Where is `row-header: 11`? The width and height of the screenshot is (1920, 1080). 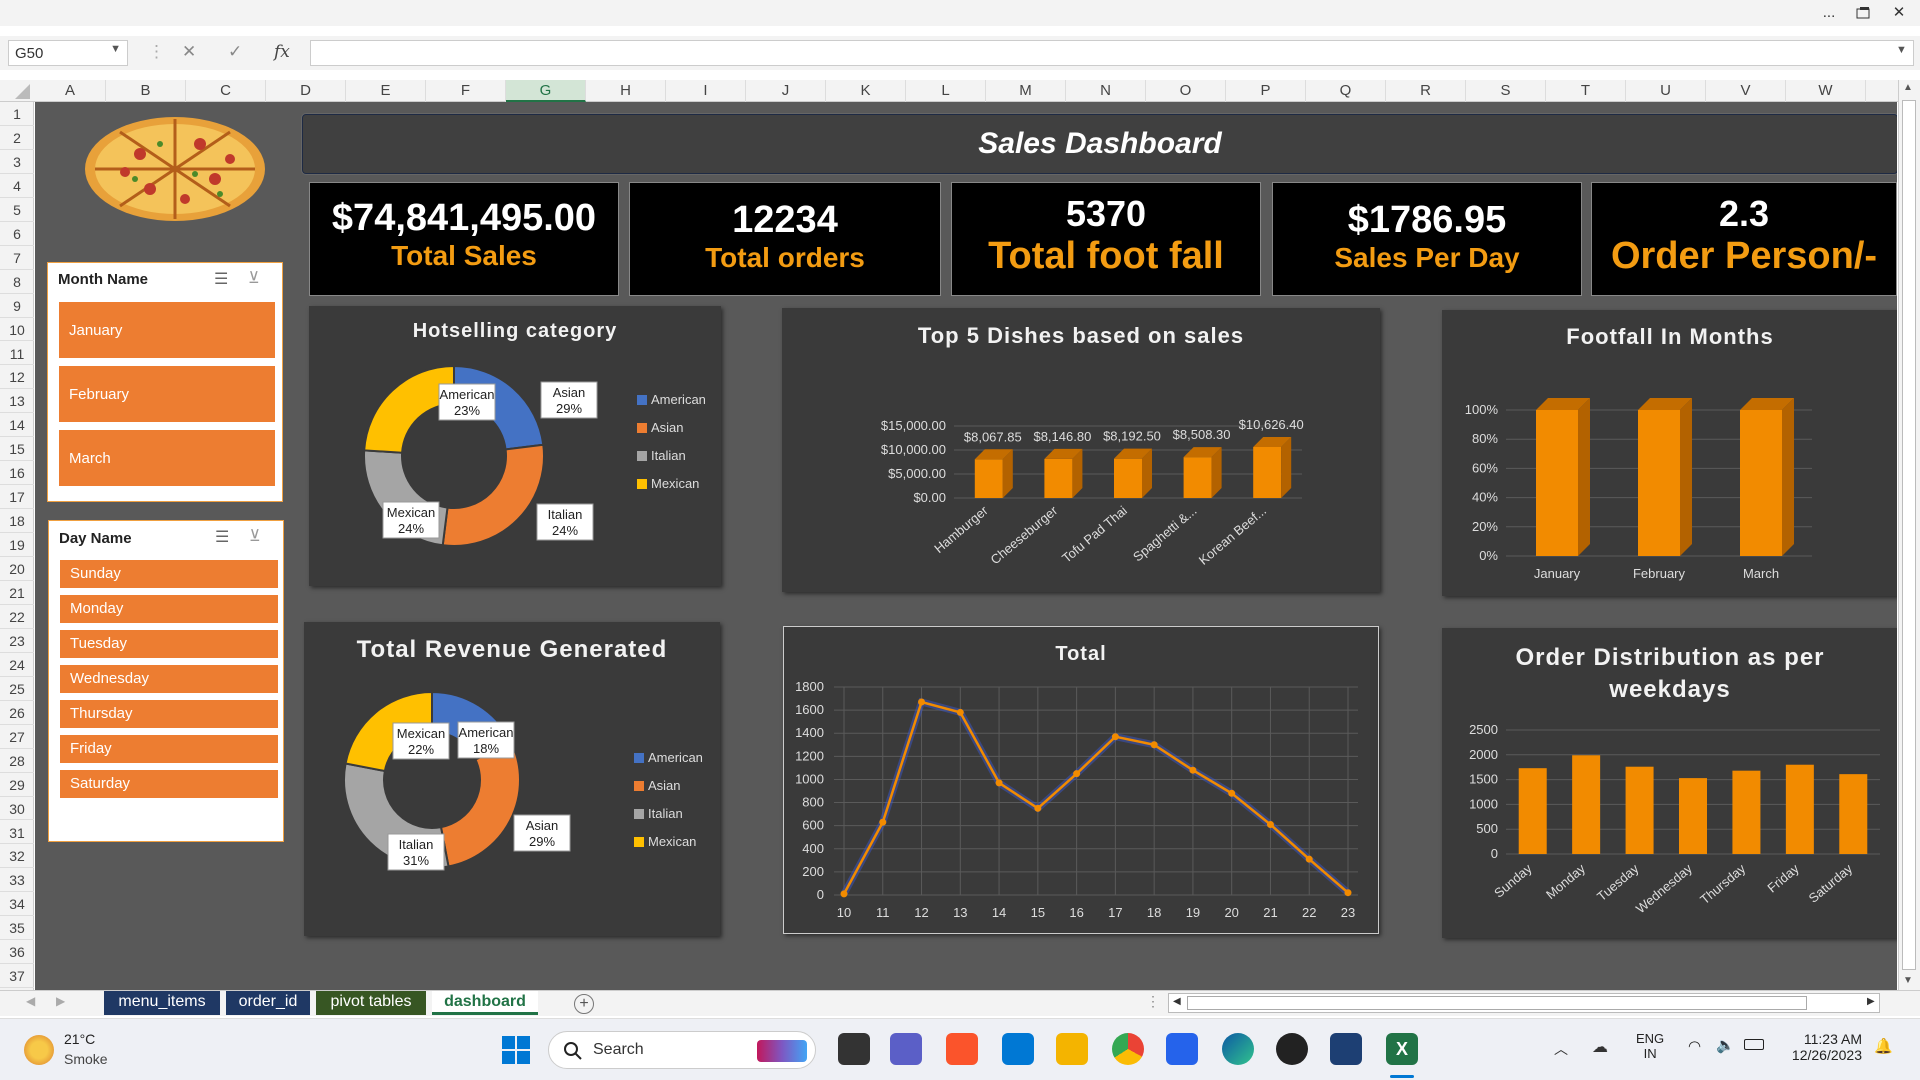
row-header: 11 is located at coordinates (17, 354).